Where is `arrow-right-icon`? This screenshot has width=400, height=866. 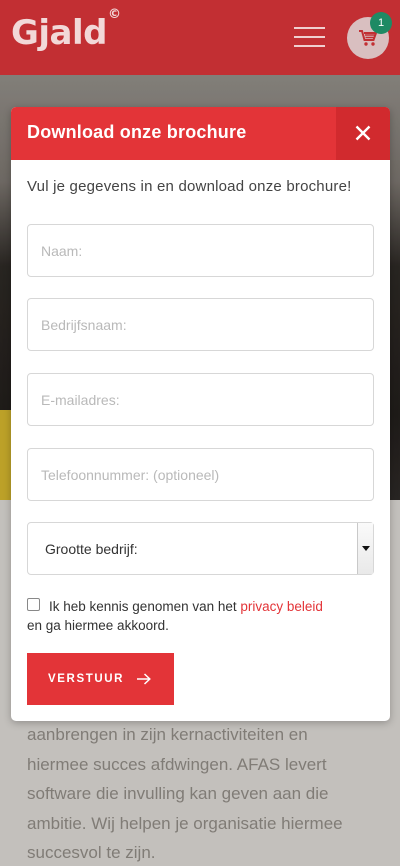 arrow-right-icon is located at coordinates (144, 679).